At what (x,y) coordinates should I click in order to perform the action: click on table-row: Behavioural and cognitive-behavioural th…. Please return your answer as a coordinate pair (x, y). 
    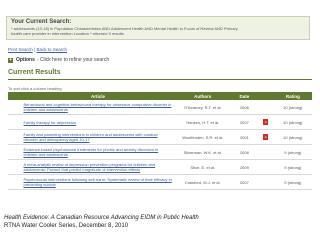
    Looking at the image, I should click on (160, 107).